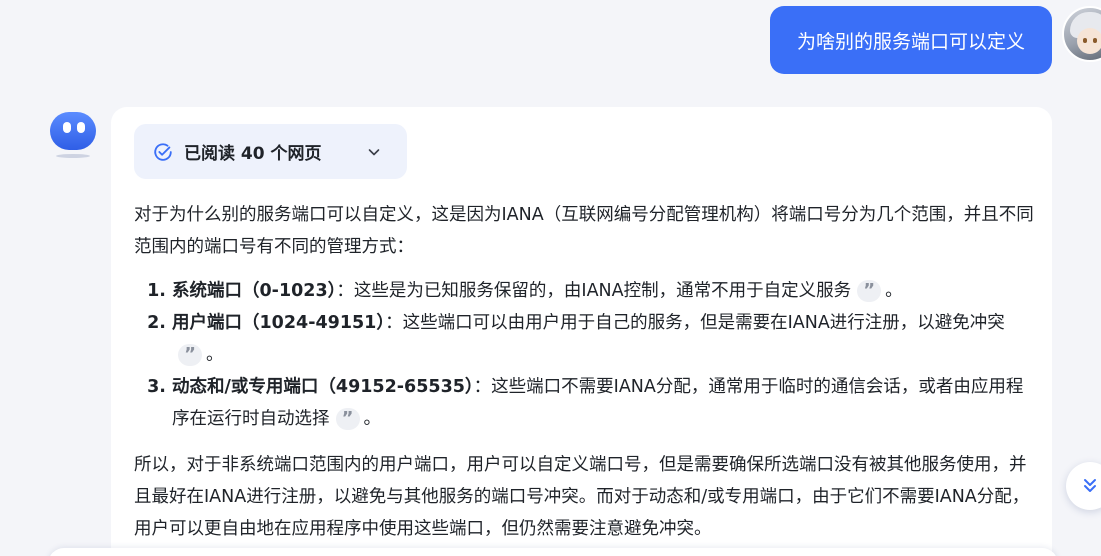  Describe the element at coordinates (553, 552) in the screenshot. I see `message-input-area` at that location.